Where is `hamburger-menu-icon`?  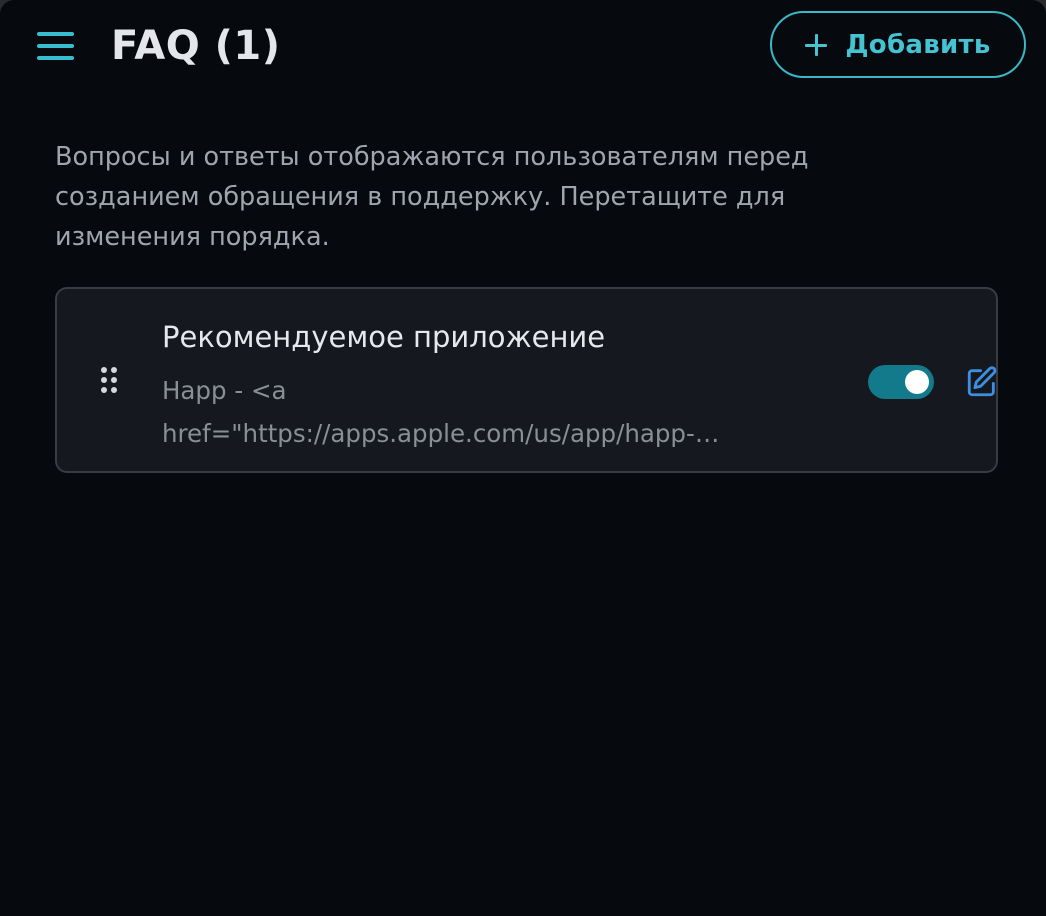 hamburger-menu-icon is located at coordinates (56, 46).